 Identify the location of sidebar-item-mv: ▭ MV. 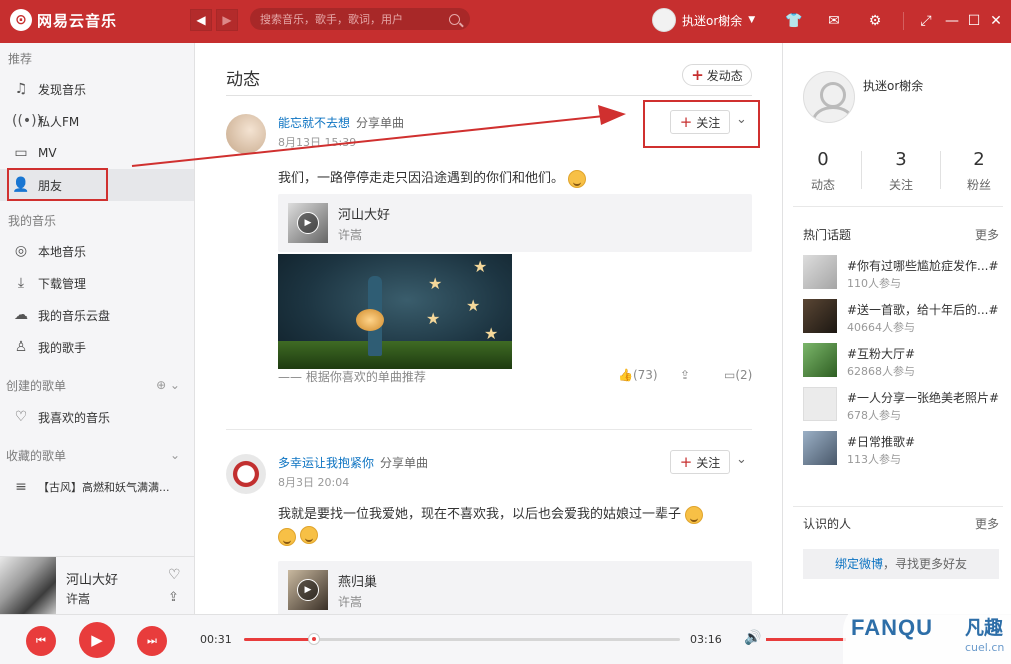
(97, 153).